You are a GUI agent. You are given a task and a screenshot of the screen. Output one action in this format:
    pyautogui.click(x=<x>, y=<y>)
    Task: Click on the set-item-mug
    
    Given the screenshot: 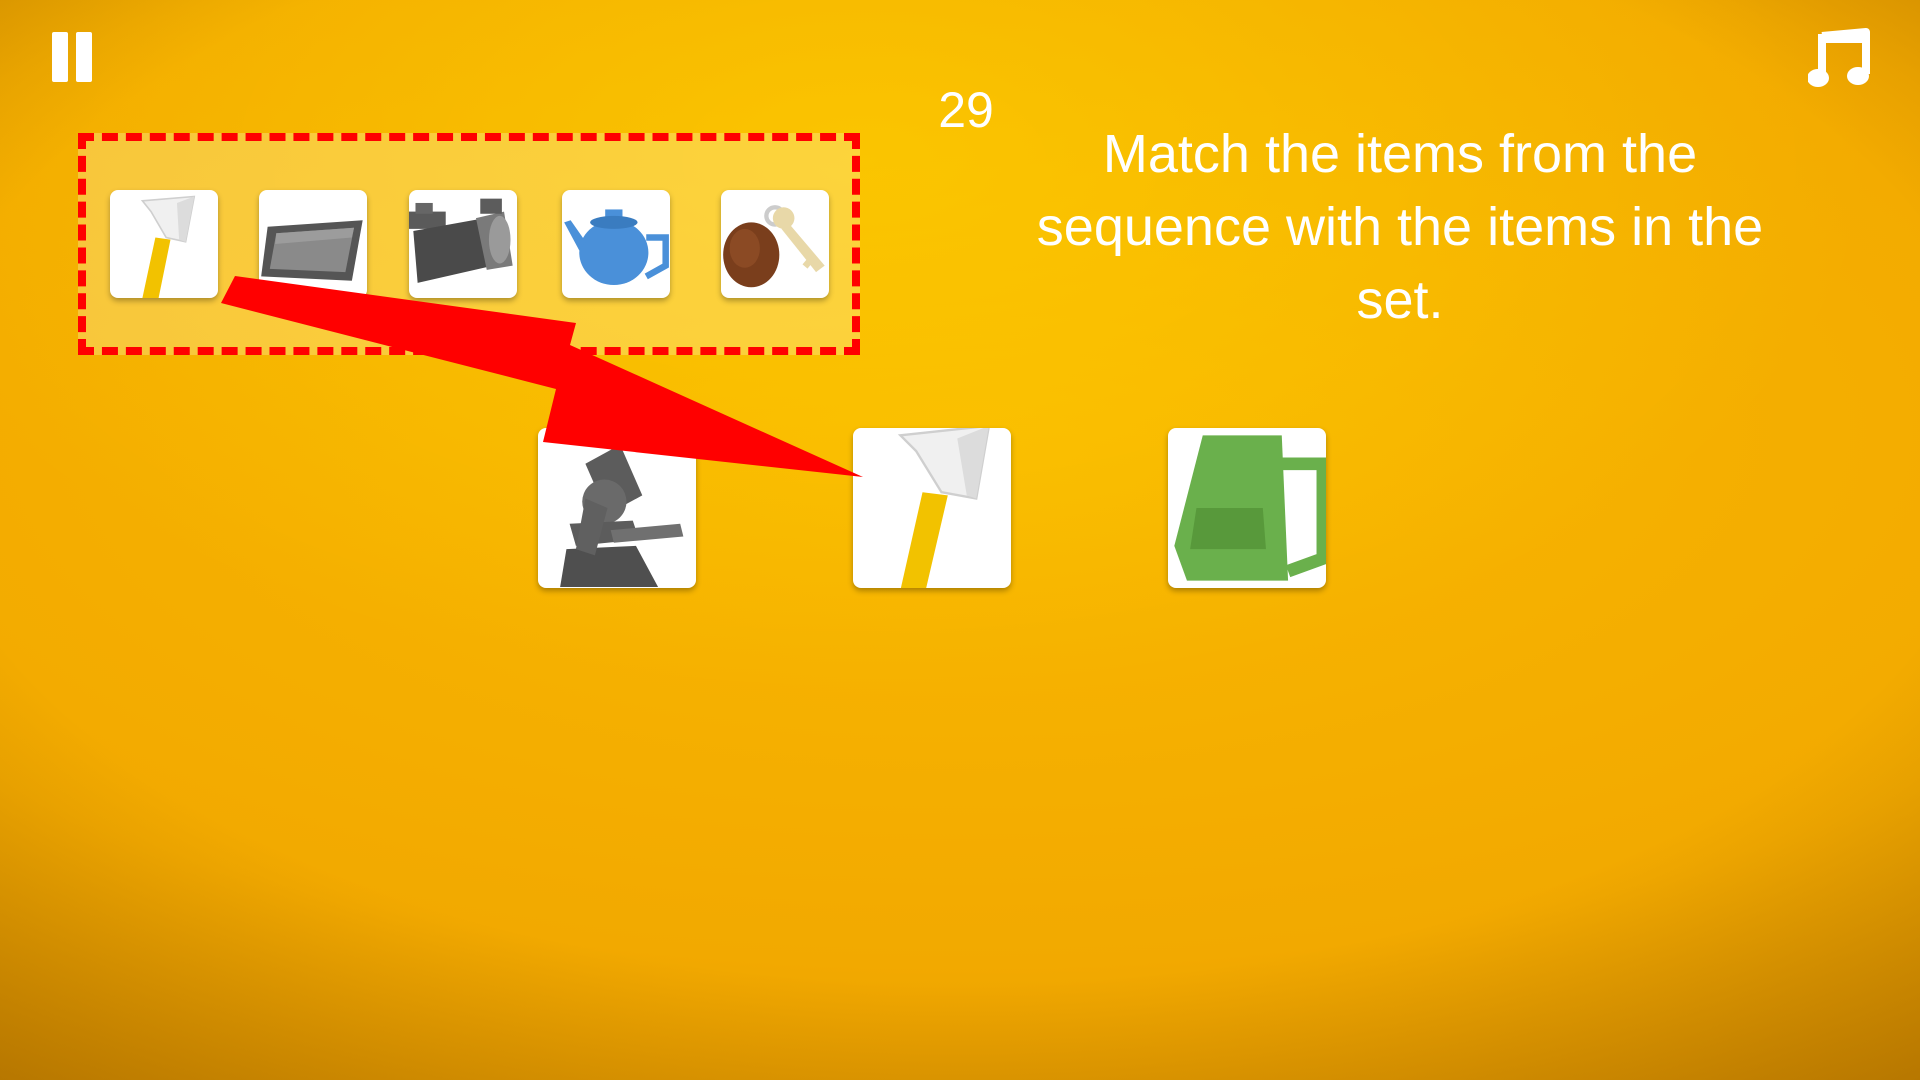 What is the action you would take?
    pyautogui.click(x=1247, y=508)
    